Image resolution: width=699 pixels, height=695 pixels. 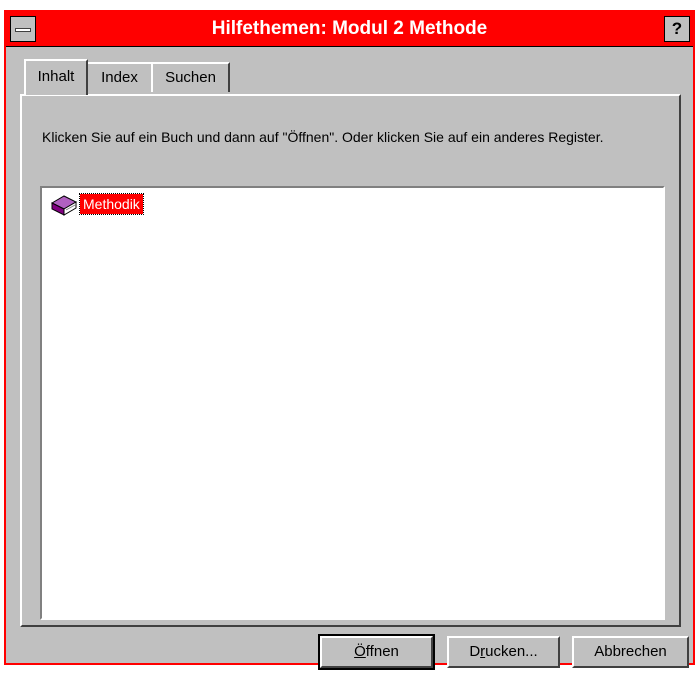 I want to click on open-button-label-post: ffnen, so click(x=382, y=651).